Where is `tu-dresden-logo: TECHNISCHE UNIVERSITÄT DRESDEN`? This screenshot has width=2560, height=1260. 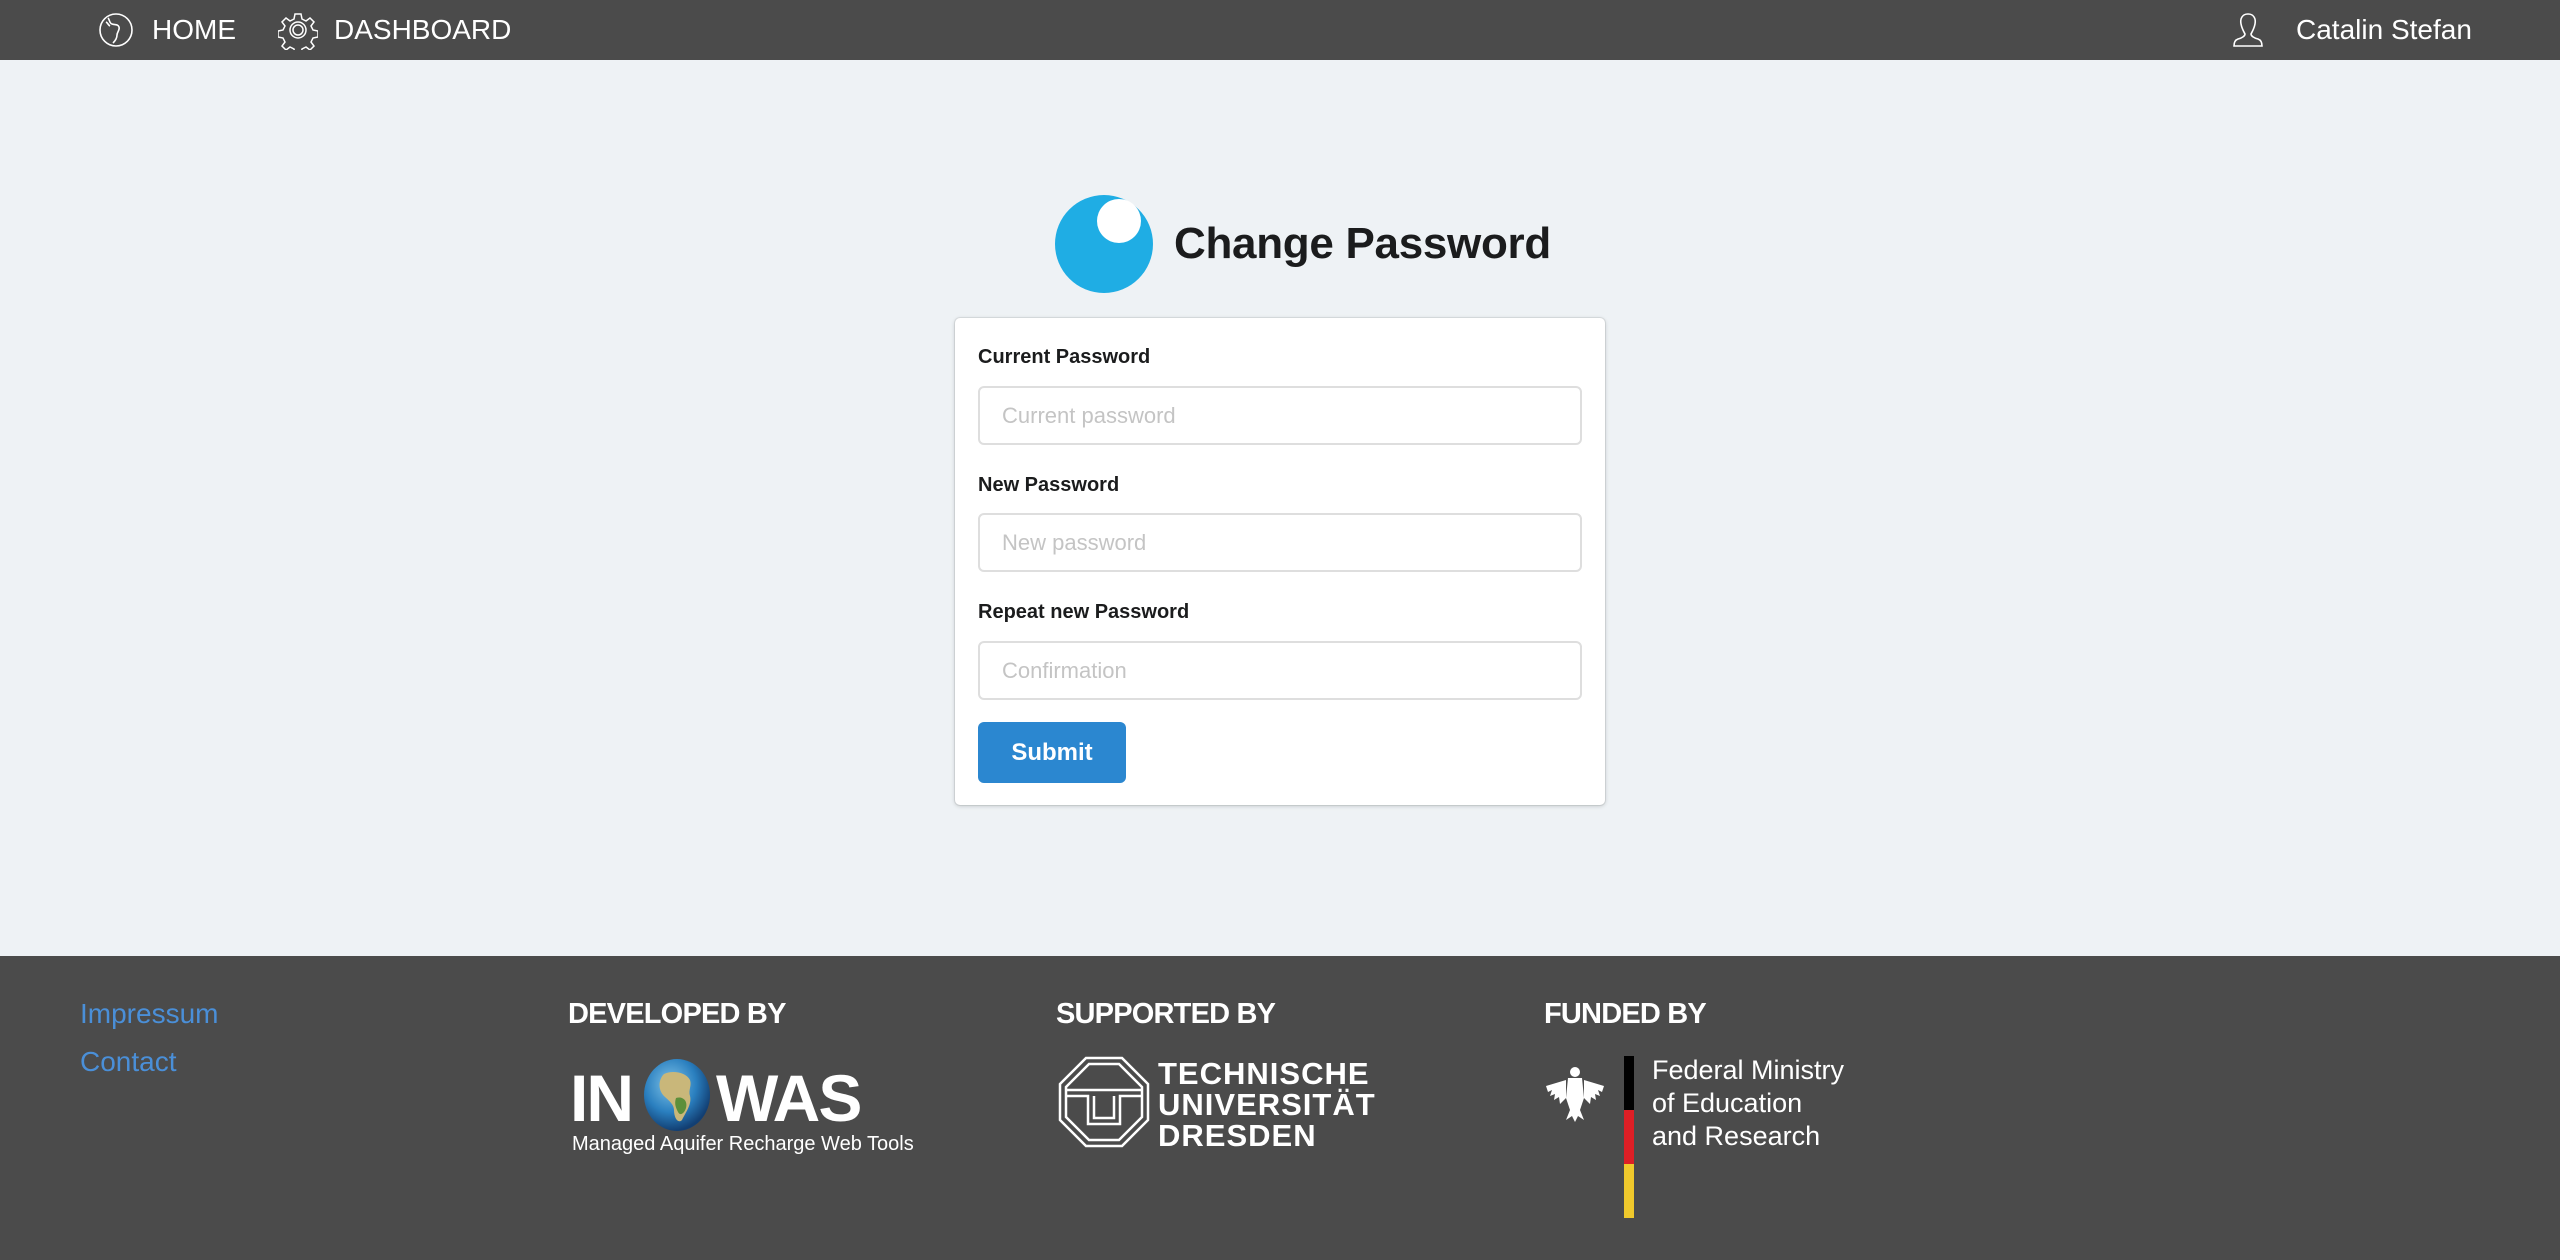
tu-dresden-logo: TECHNISCHE UNIVERSITÄT DRESDEN is located at coordinates (1218, 1109).